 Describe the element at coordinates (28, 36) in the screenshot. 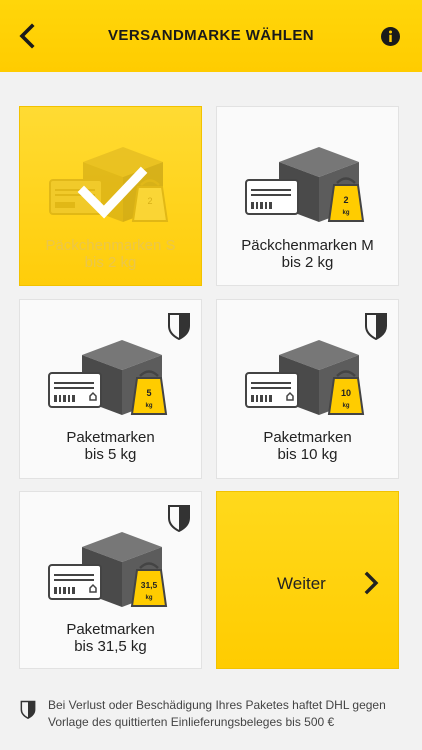

I see `back-chevron-icon` at that location.